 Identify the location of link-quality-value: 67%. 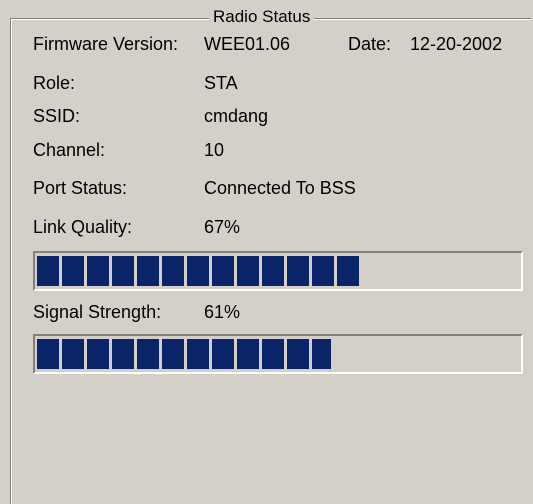
(222, 227).